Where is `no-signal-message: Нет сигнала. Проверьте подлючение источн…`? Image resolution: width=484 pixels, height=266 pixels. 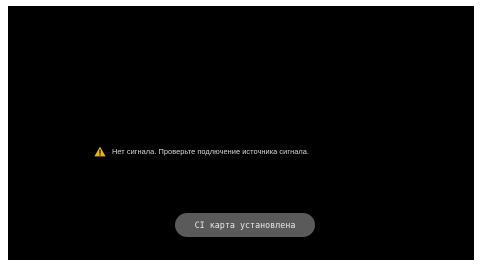
no-signal-message: Нет сигнала. Проверьте подлючение источн… is located at coordinates (201, 151).